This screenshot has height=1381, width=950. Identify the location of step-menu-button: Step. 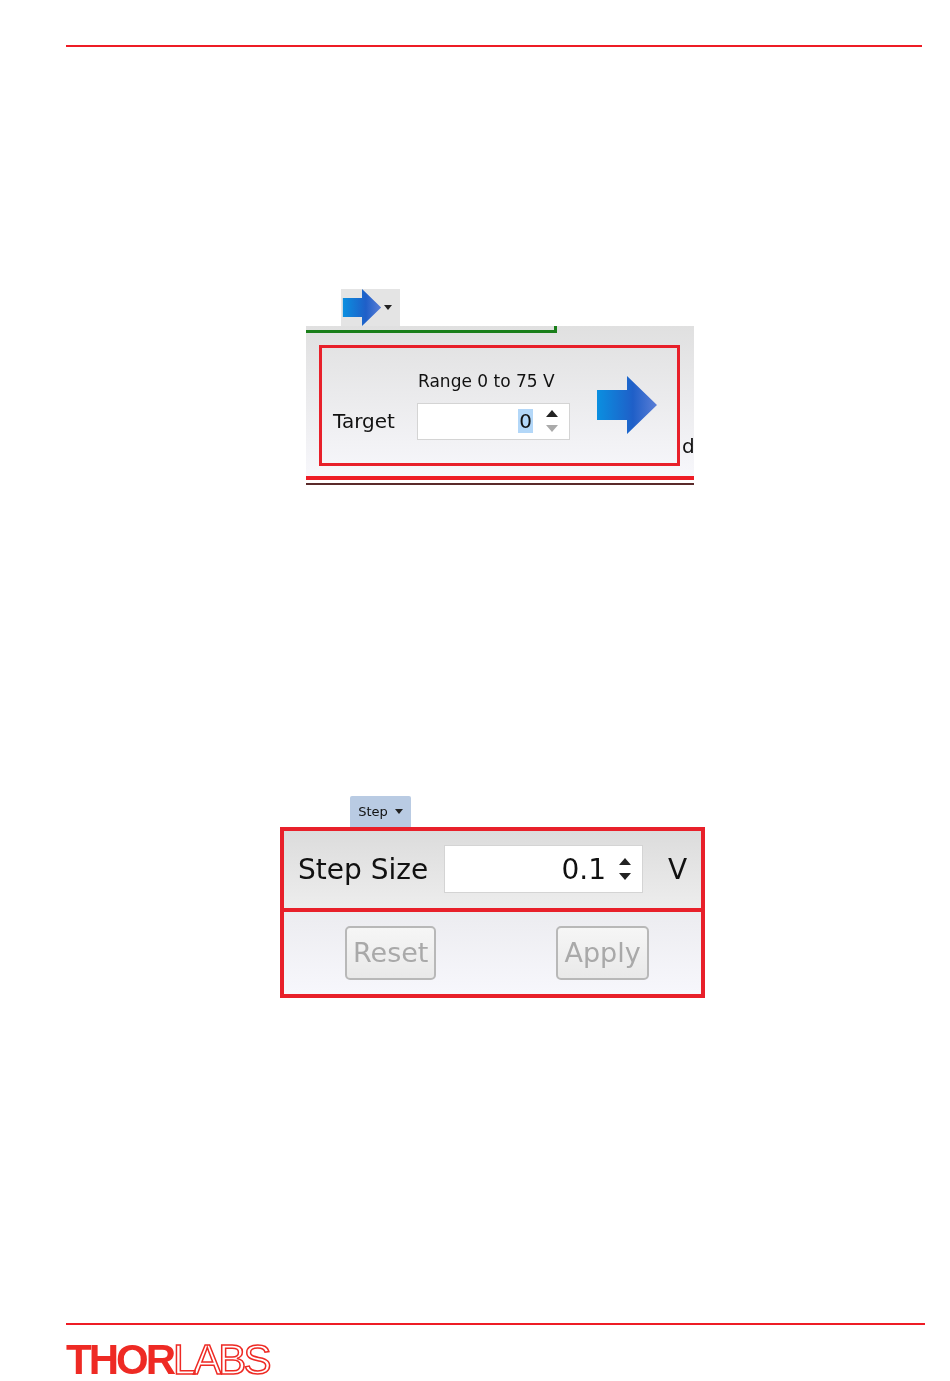
(380, 811).